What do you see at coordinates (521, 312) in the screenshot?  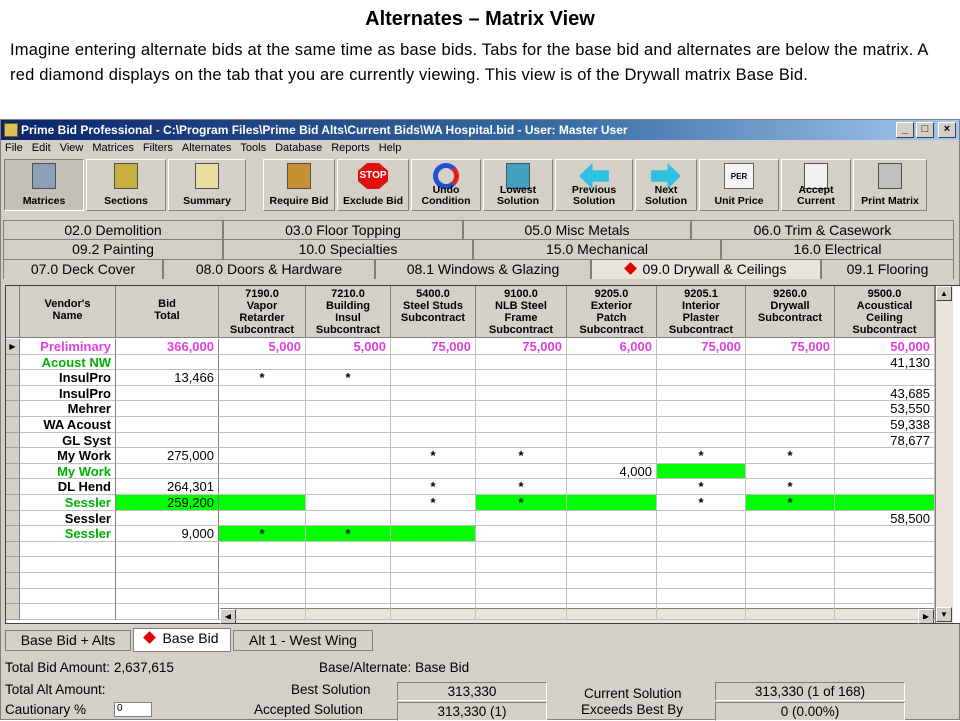 I see `column-header-5: 9100.0 NLB Steel Frame Subcontract` at bounding box center [521, 312].